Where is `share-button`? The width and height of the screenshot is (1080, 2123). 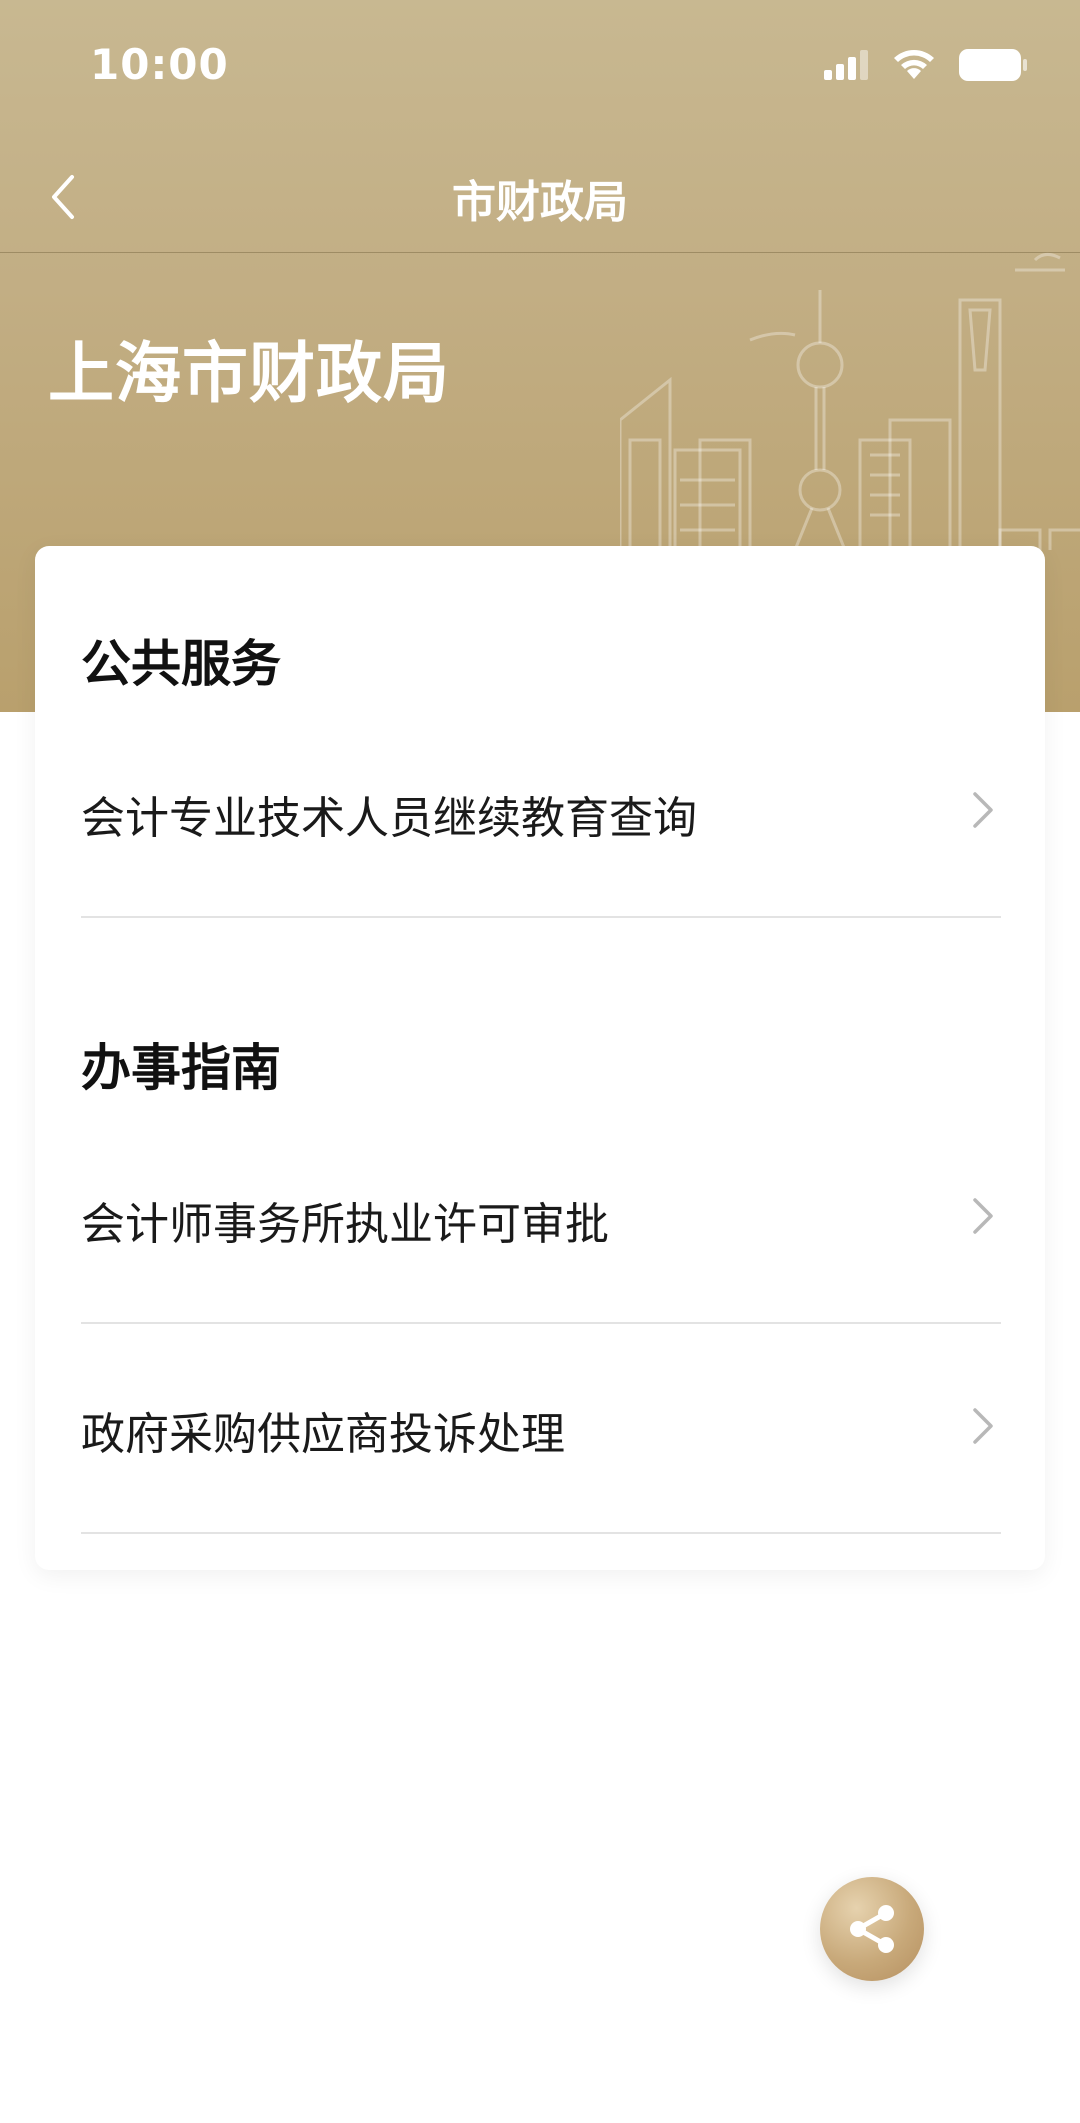
share-button is located at coordinates (872, 1929).